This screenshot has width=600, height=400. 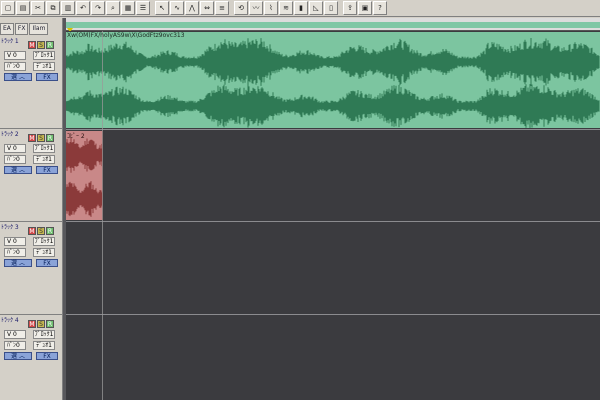 I want to click on export-icon: ⇪, so click(x=350, y=8).